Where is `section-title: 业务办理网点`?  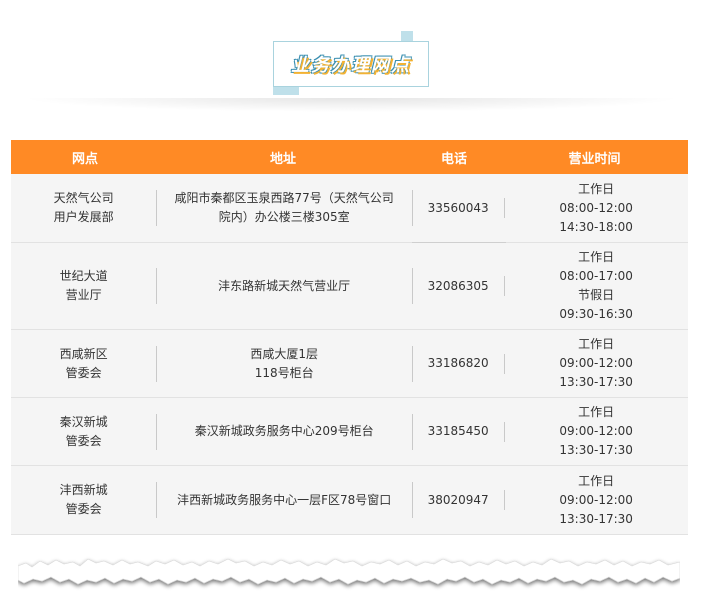
section-title: 业务办理网点 is located at coordinates (351, 65).